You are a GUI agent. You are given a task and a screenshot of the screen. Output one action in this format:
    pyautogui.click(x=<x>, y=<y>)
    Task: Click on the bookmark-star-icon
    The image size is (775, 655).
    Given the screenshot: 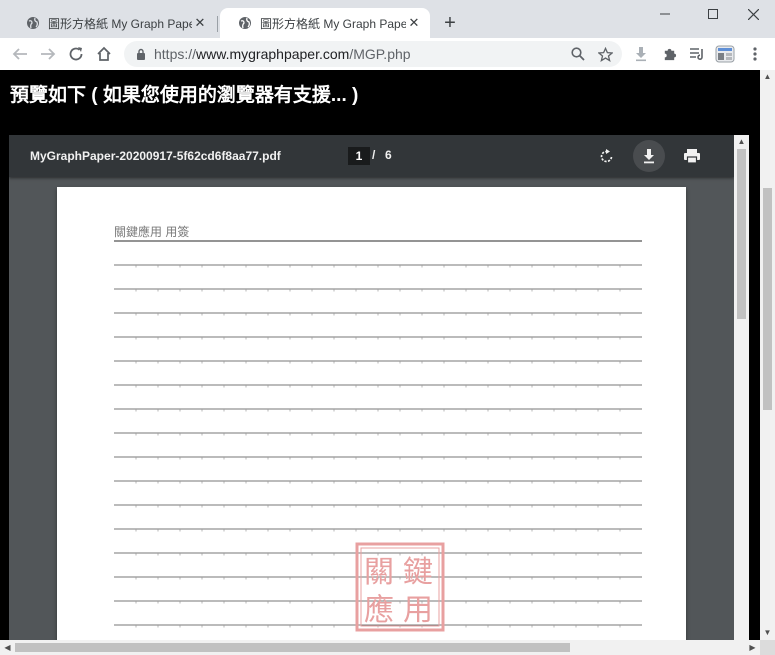 What is the action you would take?
    pyautogui.click(x=605, y=54)
    